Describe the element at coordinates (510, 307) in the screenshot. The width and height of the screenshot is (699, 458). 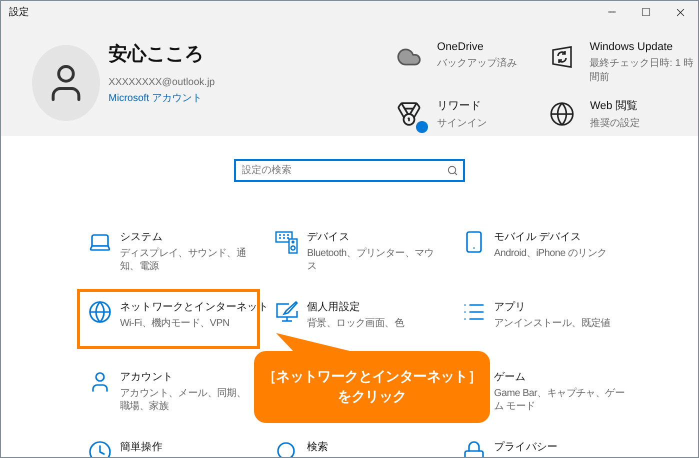
I see `tile-title: アプリ` at that location.